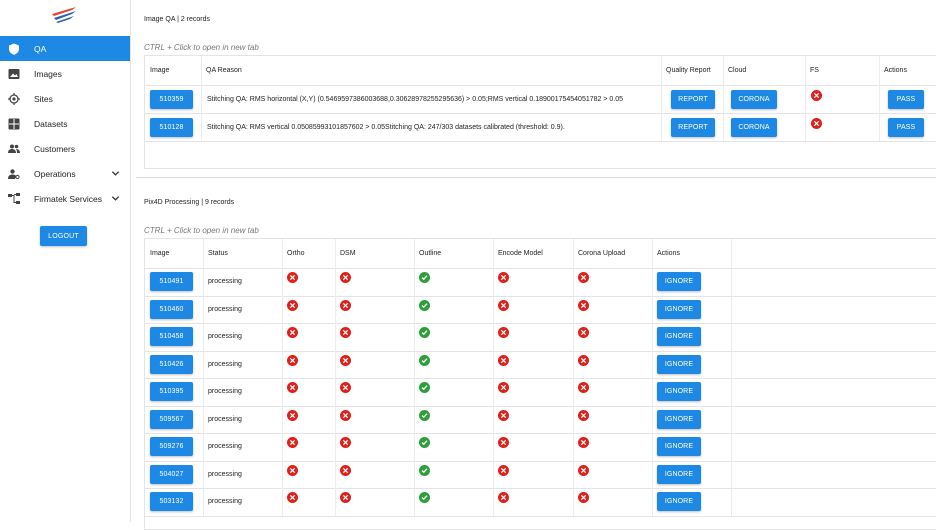  I want to click on sidebar-item-operations: Operations, so click(65, 173).